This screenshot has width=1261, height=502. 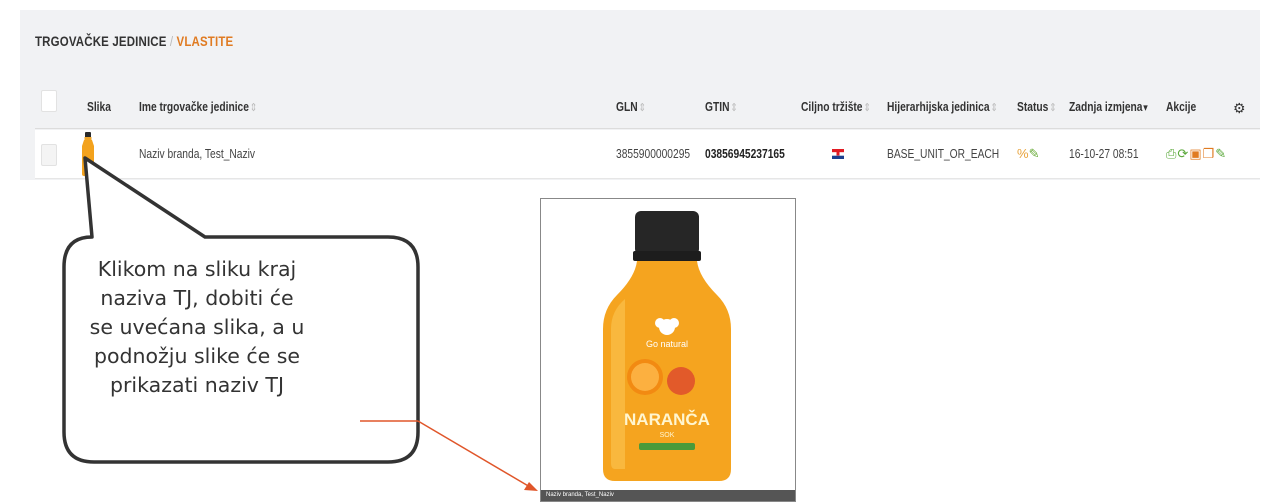 What do you see at coordinates (197, 269) in the screenshot?
I see `callout-line: Klikom na sliku kraj` at bounding box center [197, 269].